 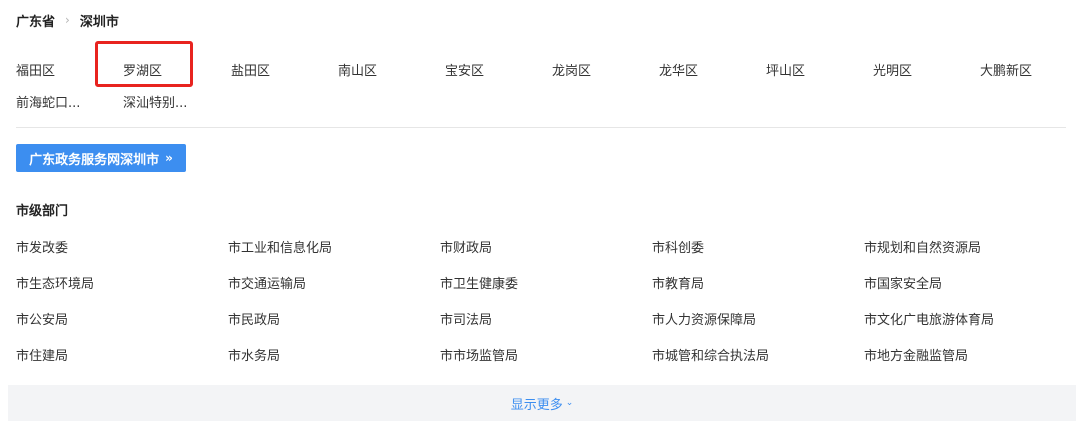 I want to click on double-chevron-right-icon: », so click(x=169, y=158).